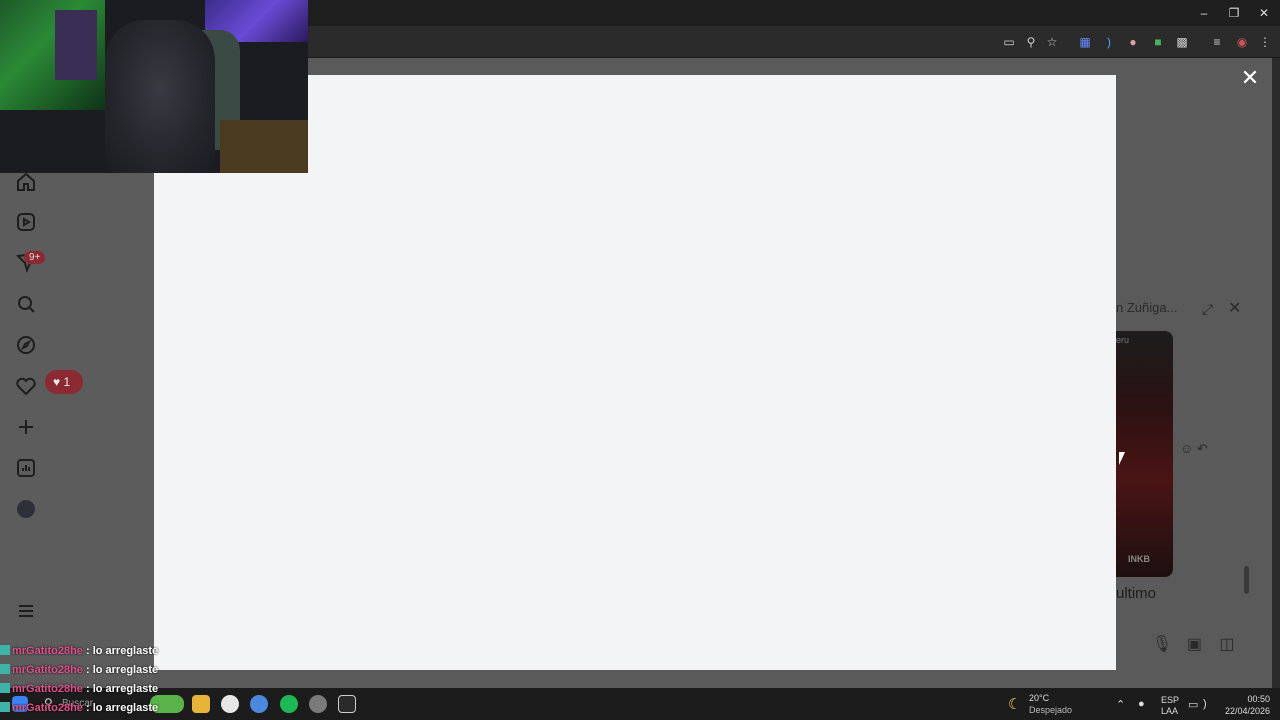  Describe the element at coordinates (264, 146) in the screenshot. I see `webcam-floor` at that location.